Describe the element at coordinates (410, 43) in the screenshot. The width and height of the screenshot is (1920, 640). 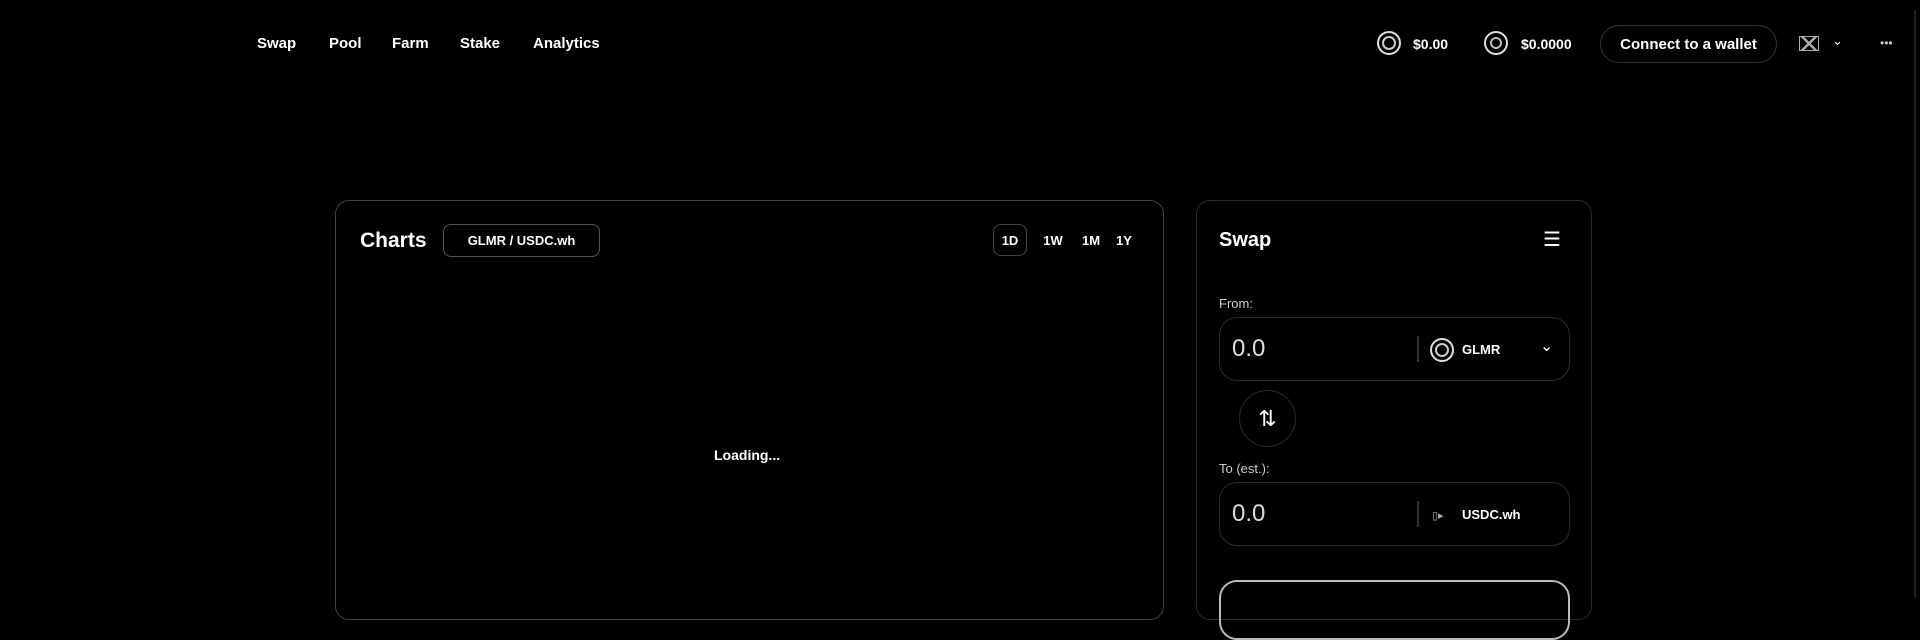
I see `nav-farm: Farm` at that location.